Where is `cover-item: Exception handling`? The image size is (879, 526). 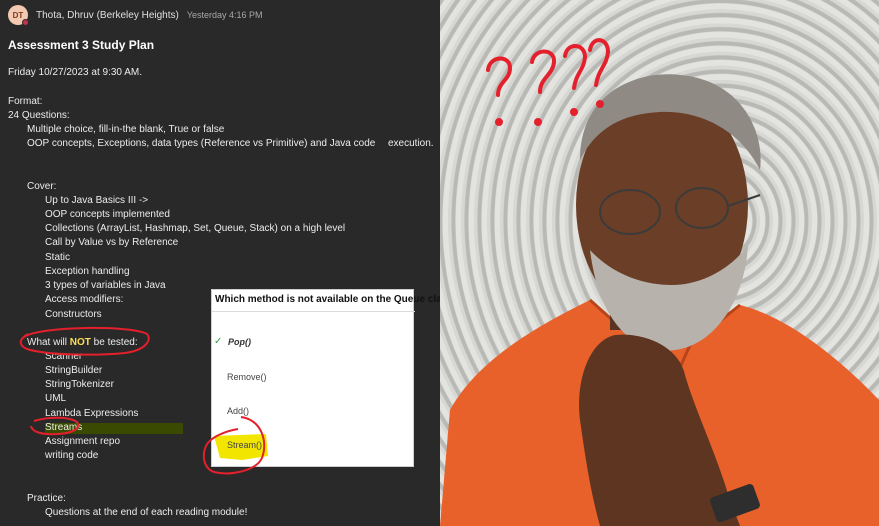 cover-item: Exception handling is located at coordinates (87, 271).